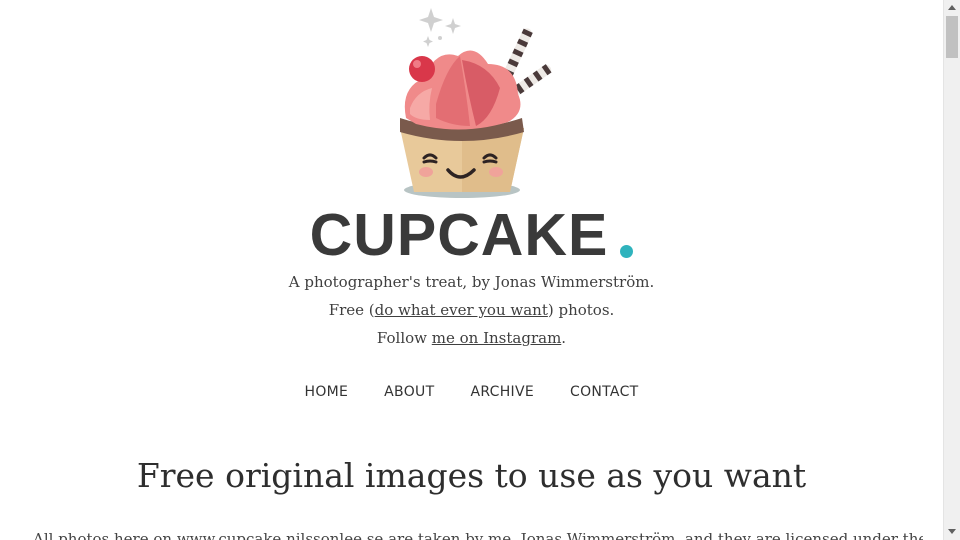 The width and height of the screenshot is (960, 540). What do you see at coordinates (471, 475) in the screenshot?
I see `page-heading: Free original images to use as you want` at bounding box center [471, 475].